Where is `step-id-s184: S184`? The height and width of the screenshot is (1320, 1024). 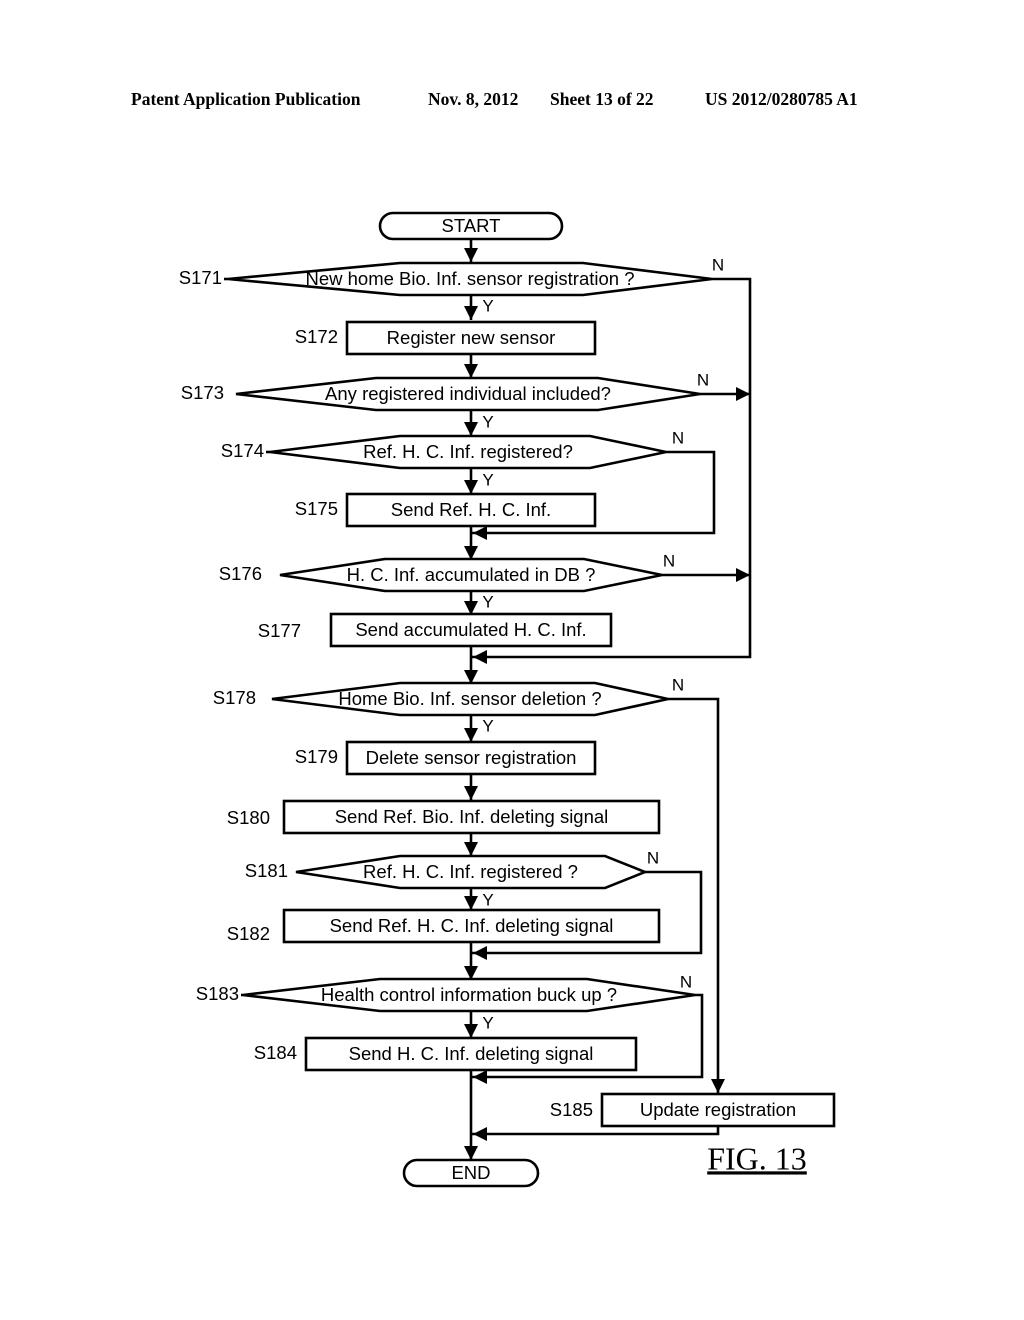 step-id-s184: S184 is located at coordinates (275, 1052).